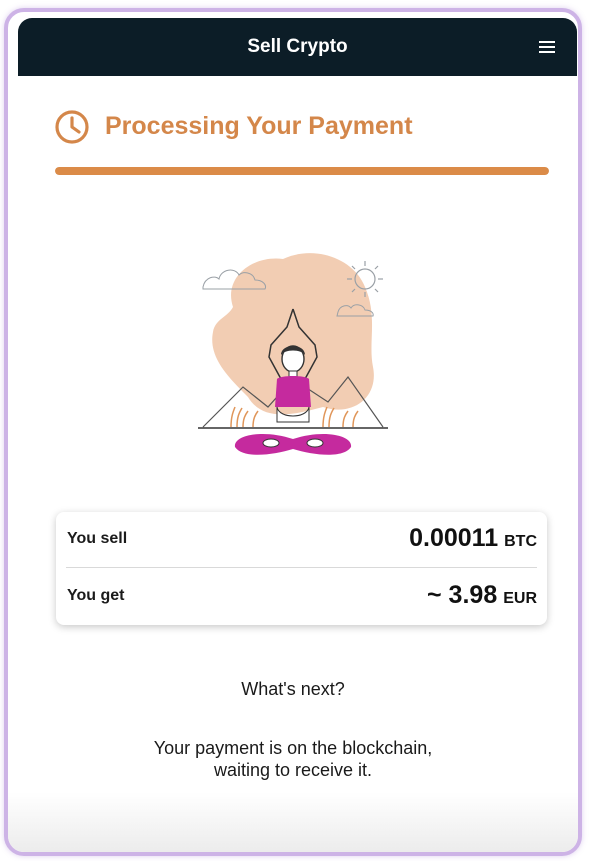 Image resolution: width=589 pixels, height=861 pixels. What do you see at coordinates (97, 538) in the screenshot?
I see `sell-label: You sell` at bounding box center [97, 538].